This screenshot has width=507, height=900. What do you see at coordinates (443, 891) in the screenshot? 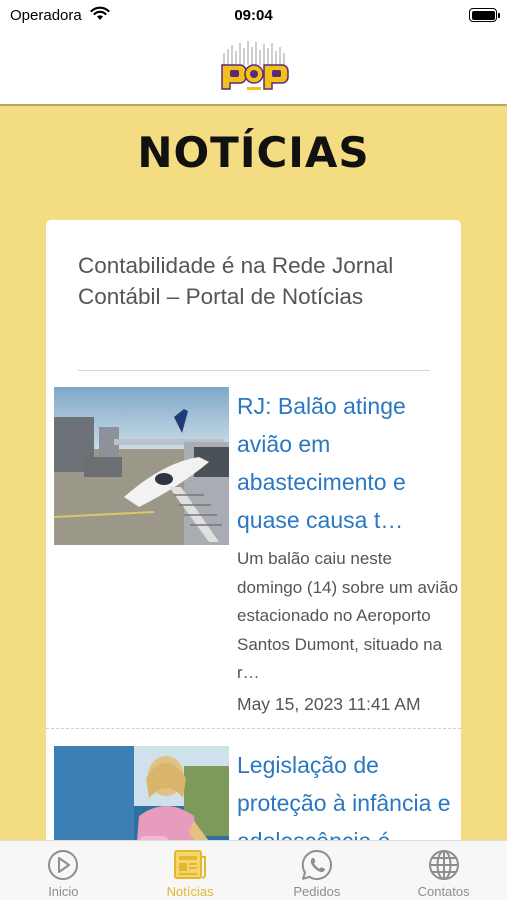
I see `tab-label: Contatos` at bounding box center [443, 891].